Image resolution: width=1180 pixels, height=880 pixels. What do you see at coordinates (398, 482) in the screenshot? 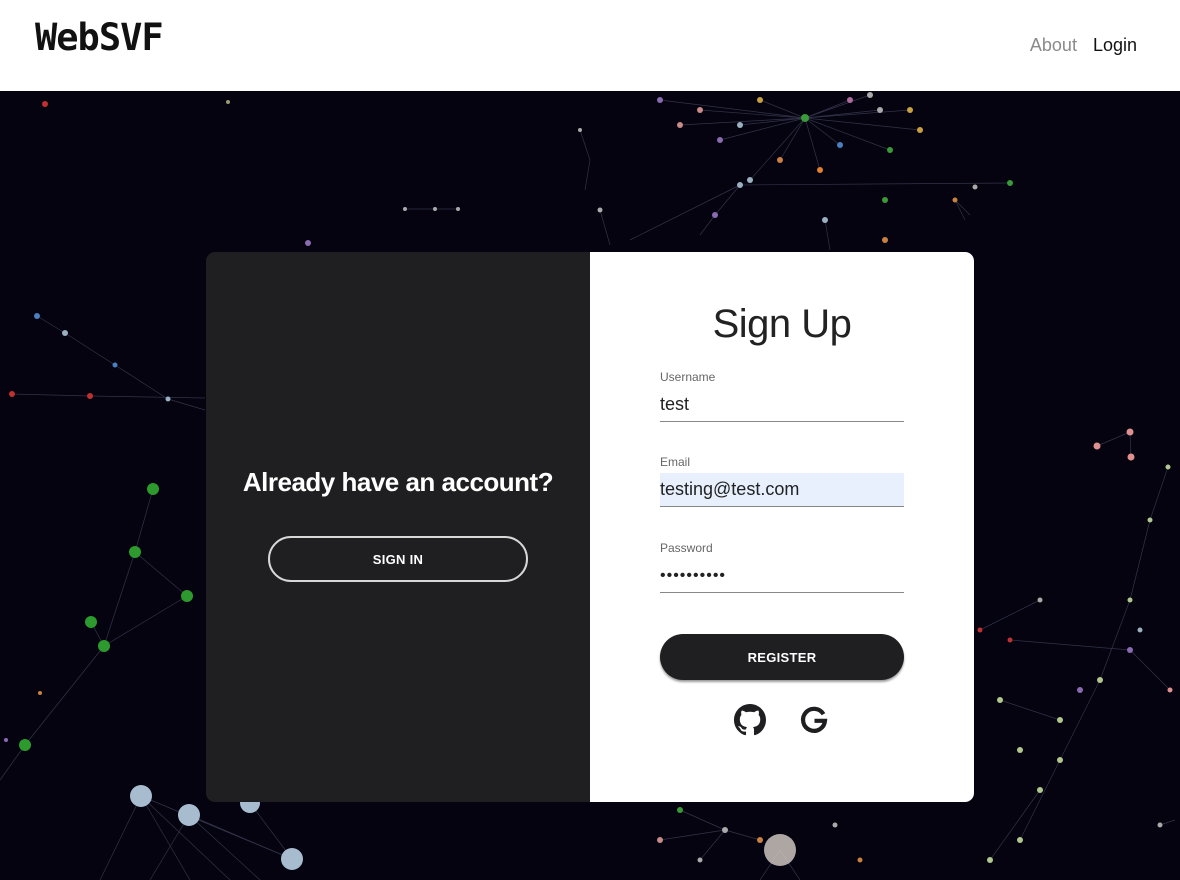
I see `signin-prompt: Already have an account?` at bounding box center [398, 482].